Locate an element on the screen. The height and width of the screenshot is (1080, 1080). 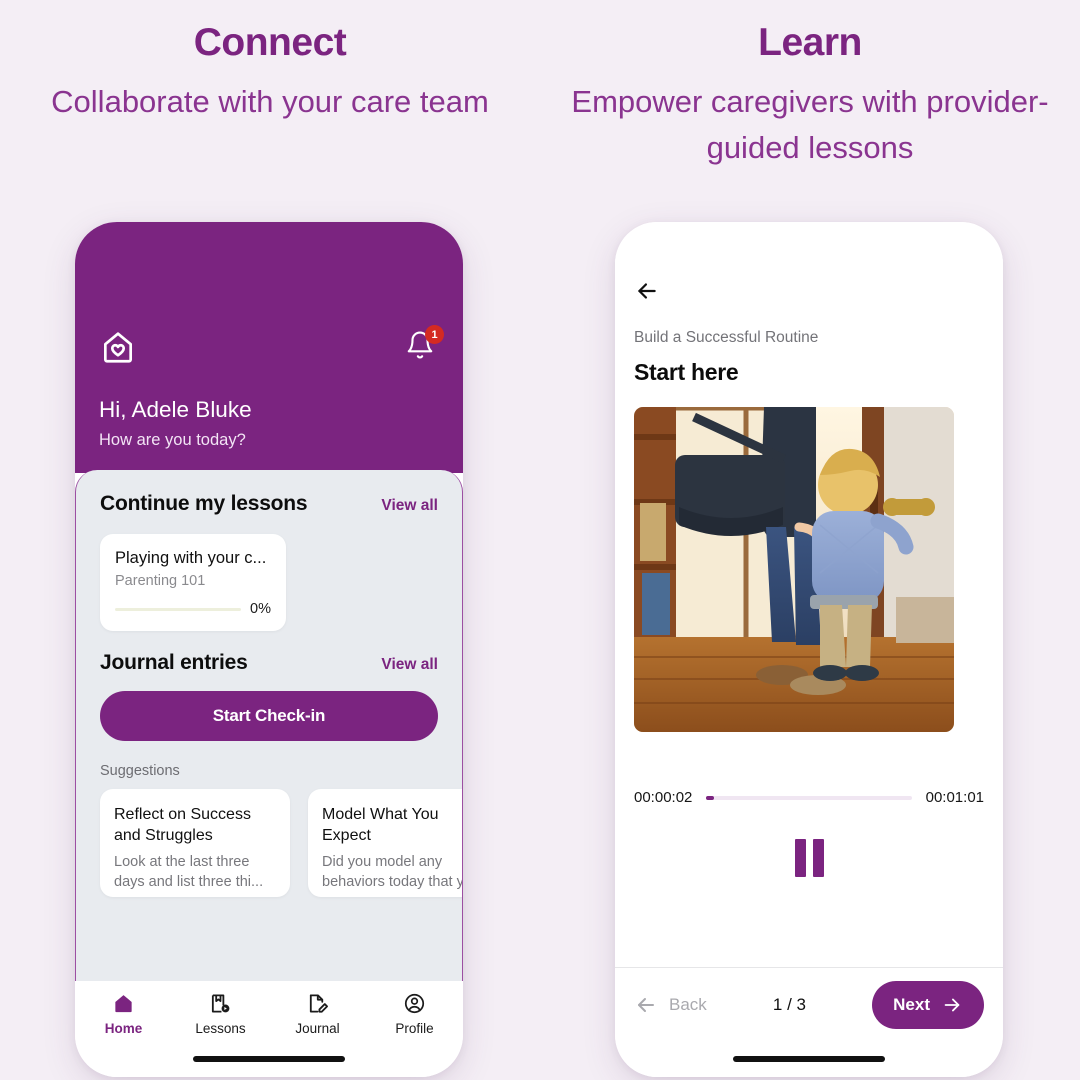
connect-subtitle: Collaborate with your care team is located at coordinates (270, 101).